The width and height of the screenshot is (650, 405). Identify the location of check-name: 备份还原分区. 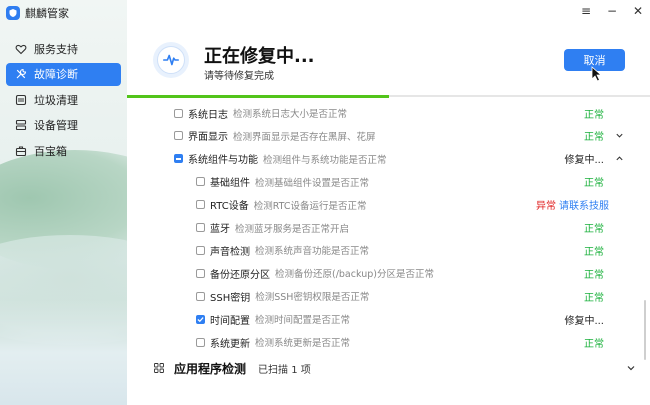
(240, 275).